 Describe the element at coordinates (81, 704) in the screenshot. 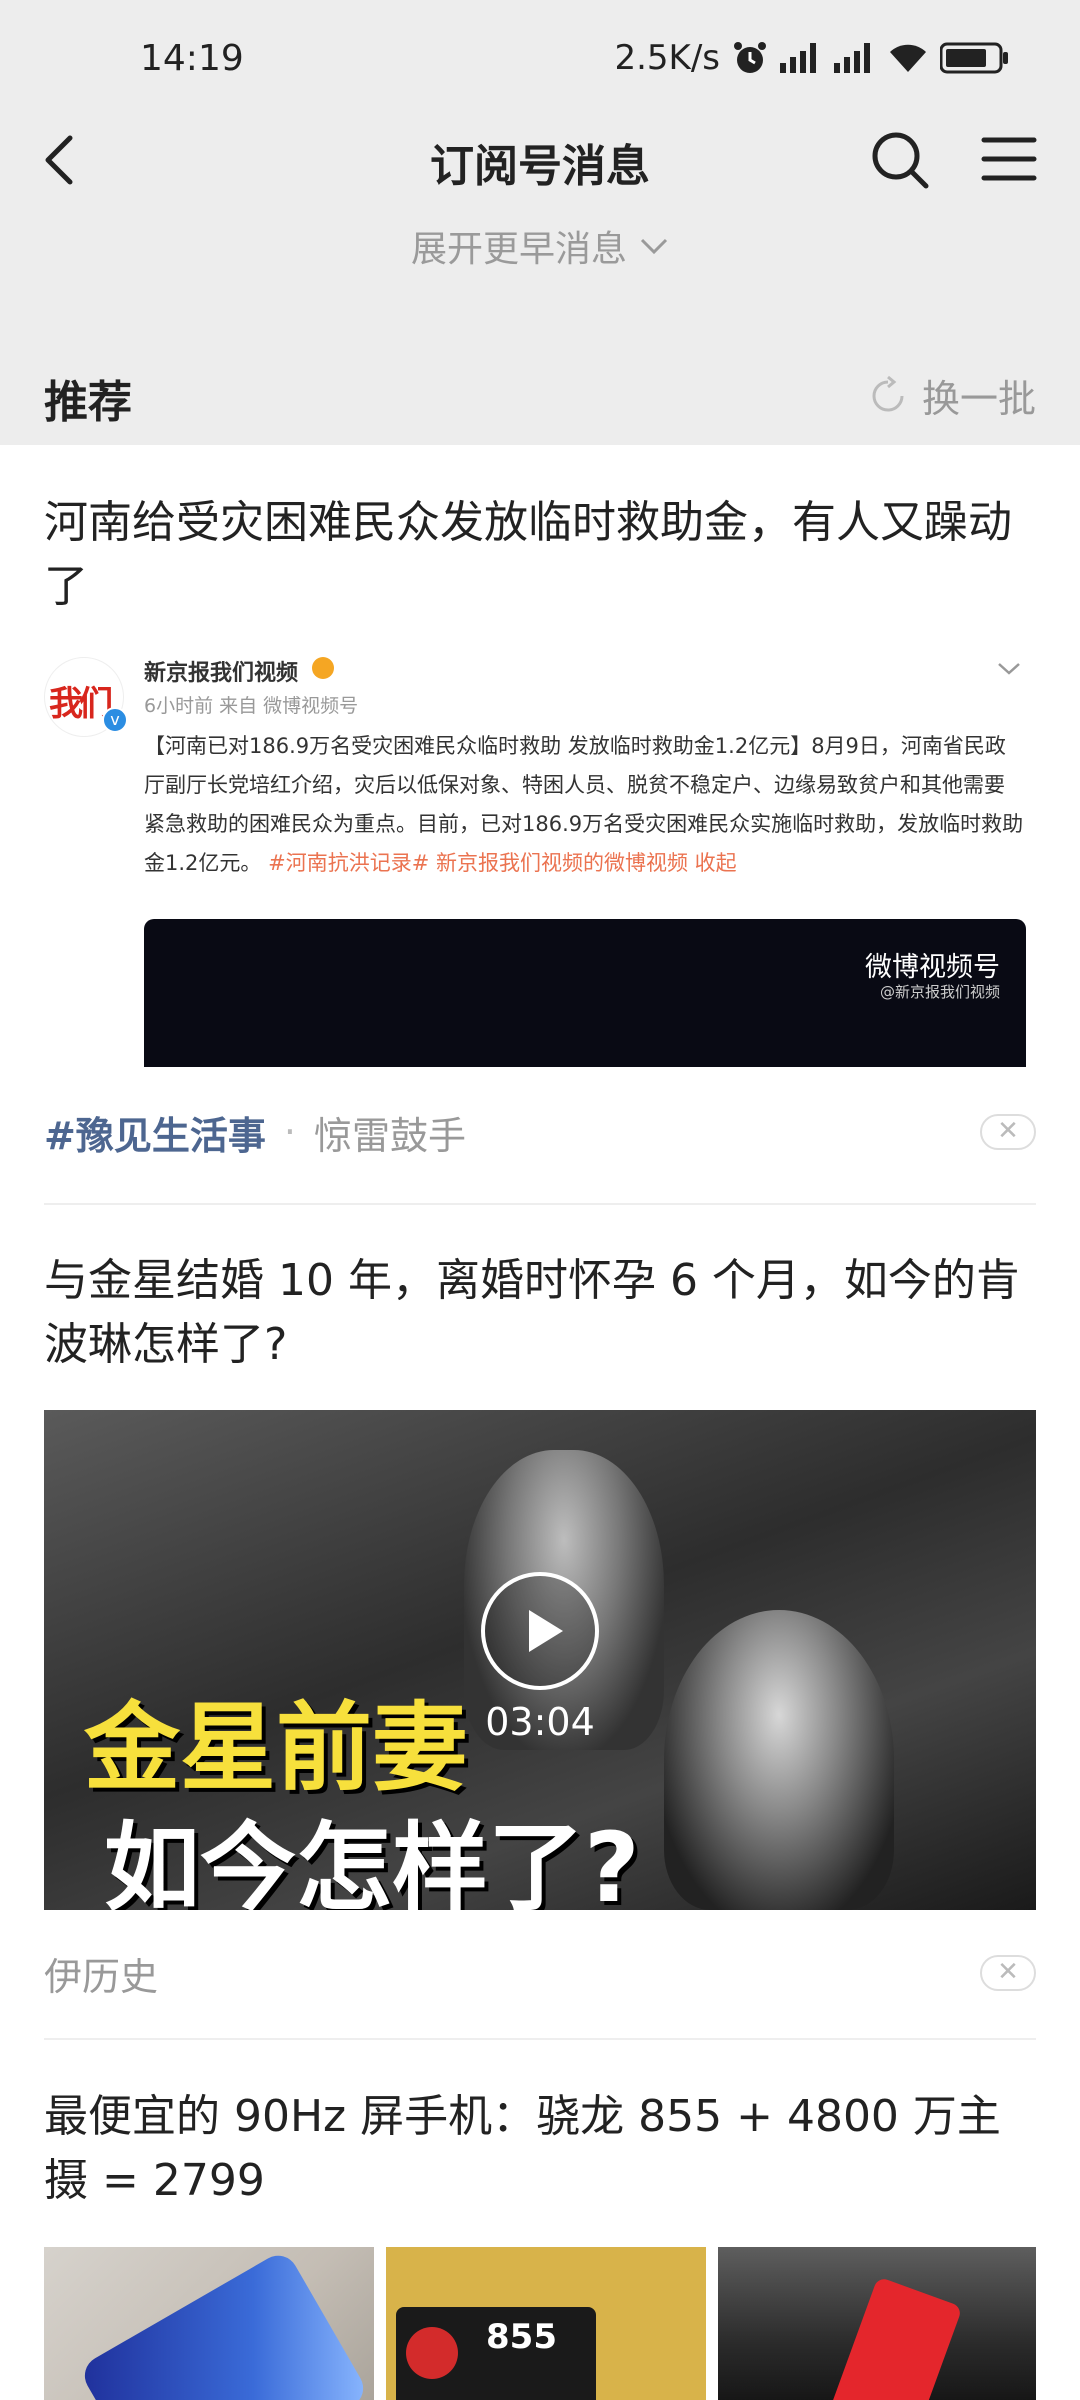

I see `avatar-logo: 我们` at that location.